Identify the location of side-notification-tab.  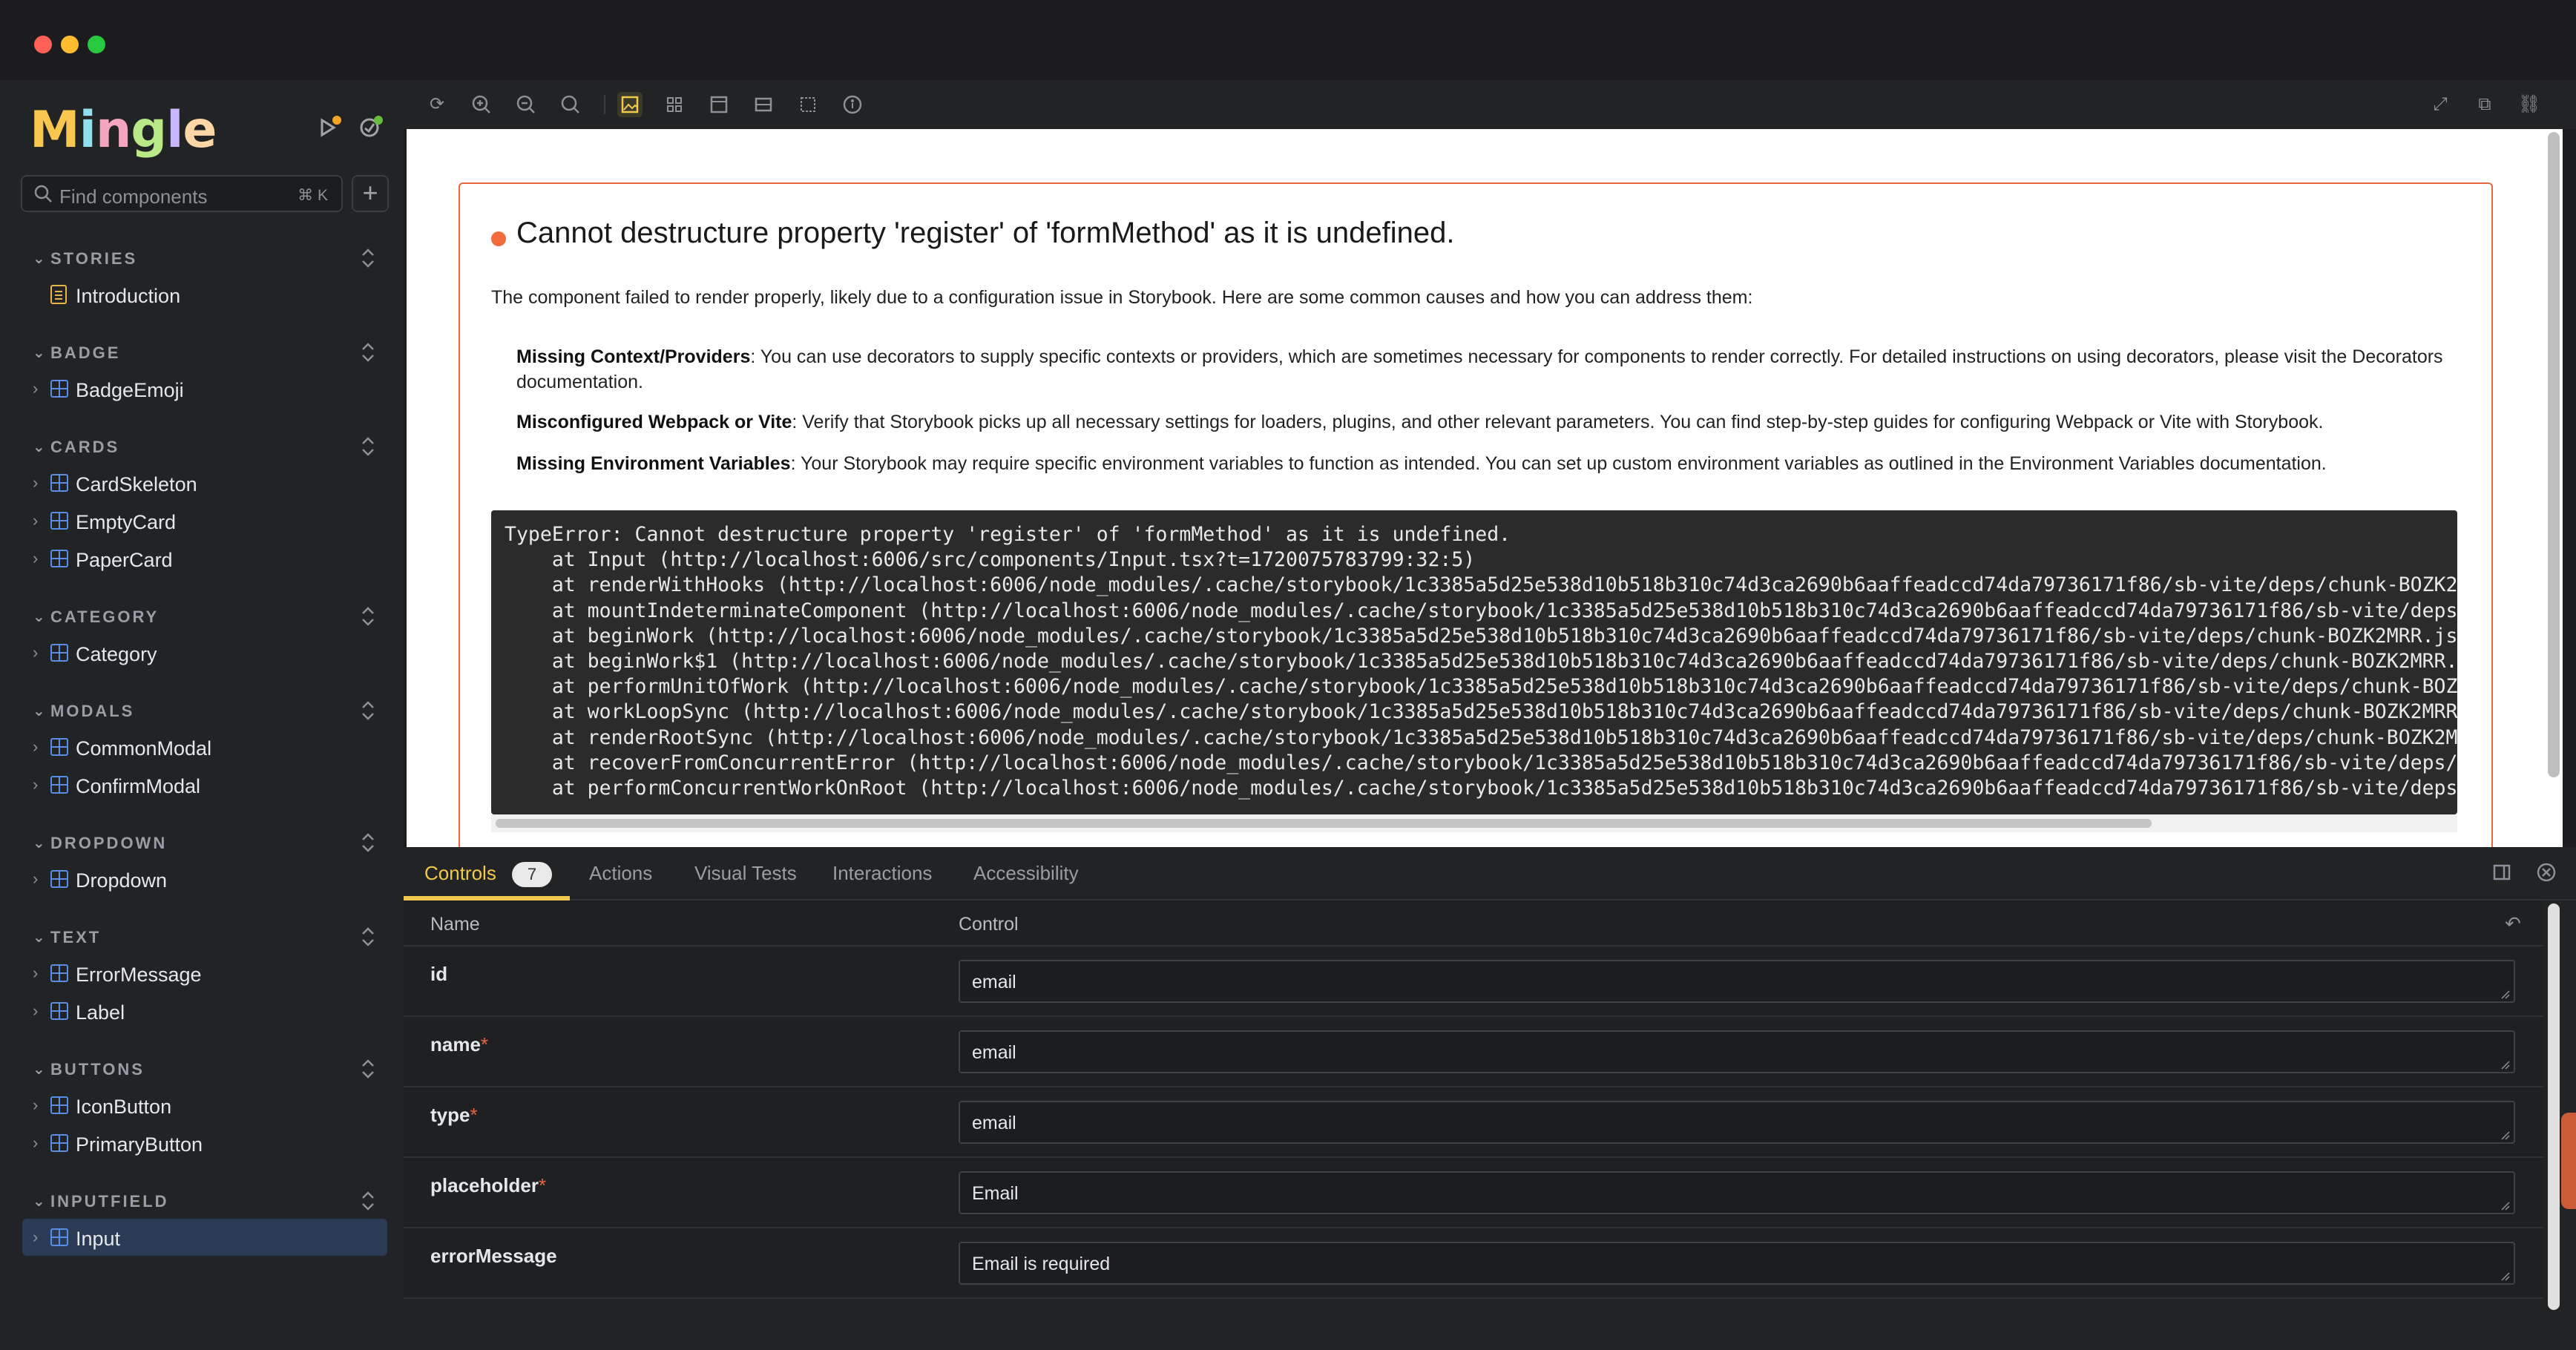
(2568, 1161).